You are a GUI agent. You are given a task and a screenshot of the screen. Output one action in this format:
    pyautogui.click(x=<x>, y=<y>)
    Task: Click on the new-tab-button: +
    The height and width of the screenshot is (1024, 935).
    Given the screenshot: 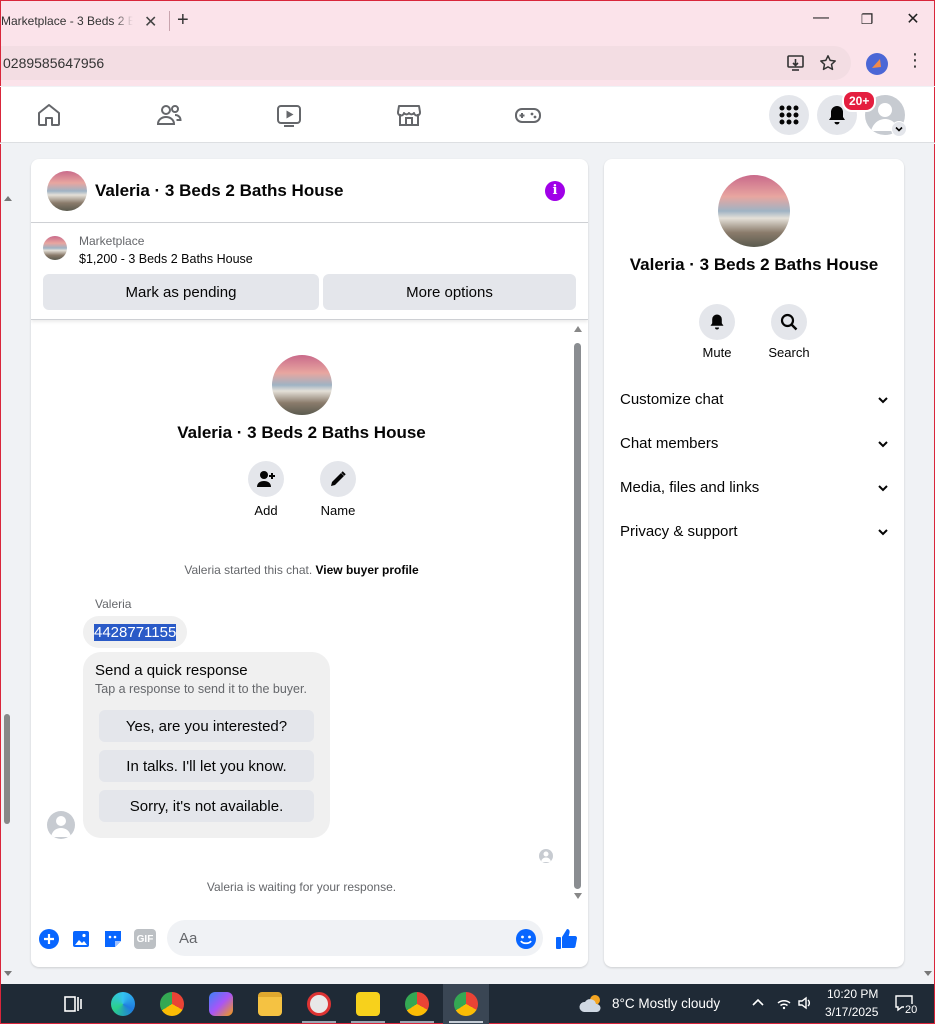 What is the action you would take?
    pyautogui.click(x=183, y=20)
    